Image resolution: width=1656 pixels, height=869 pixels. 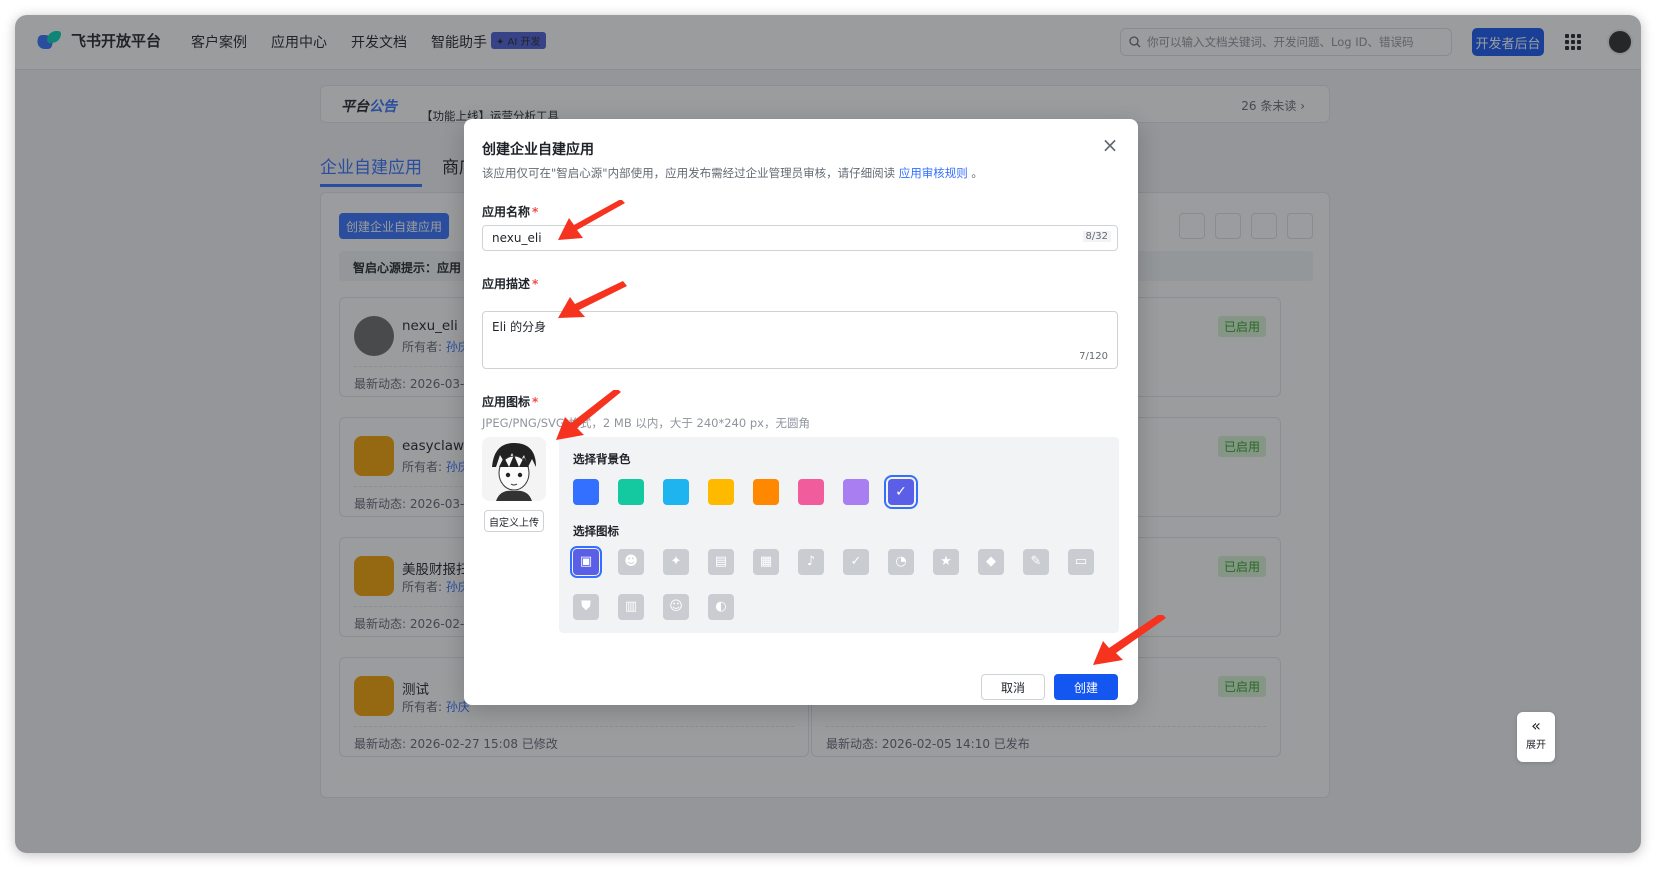 I want to click on name-label: 应用名称 *, so click(x=510, y=212).